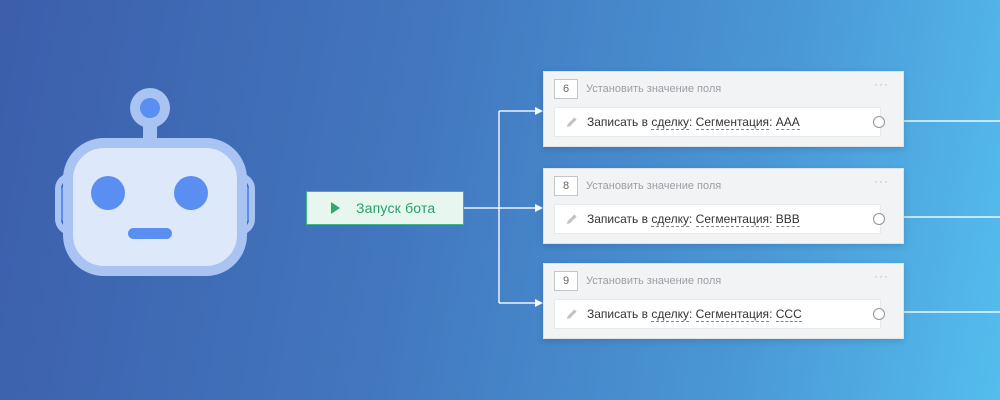  Describe the element at coordinates (191, 193) in the screenshot. I see `robot-right-eye` at that location.